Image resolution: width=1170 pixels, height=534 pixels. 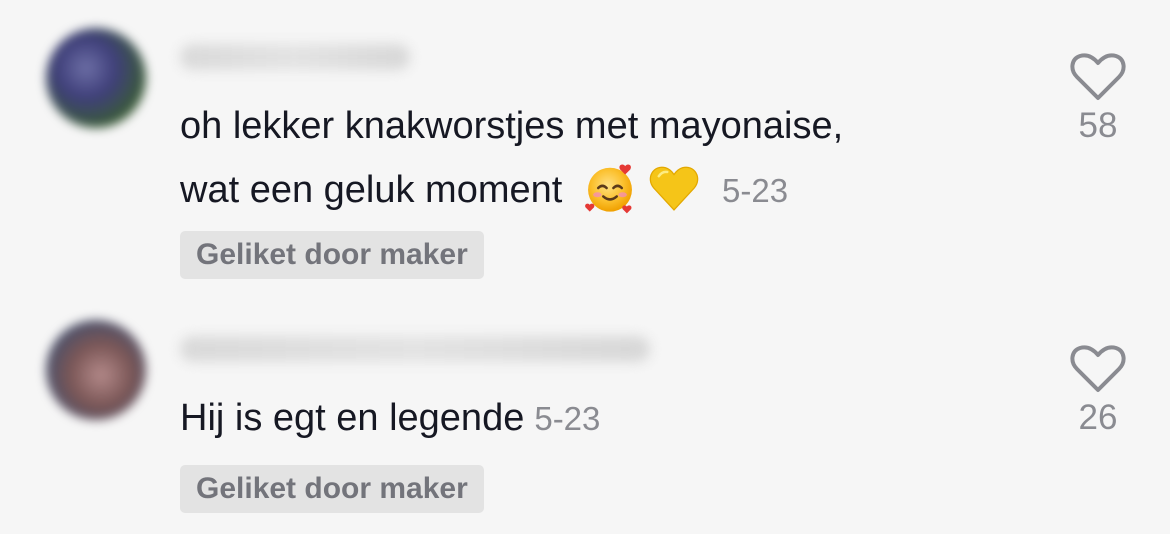 I want to click on avatar, so click(x=96, y=370).